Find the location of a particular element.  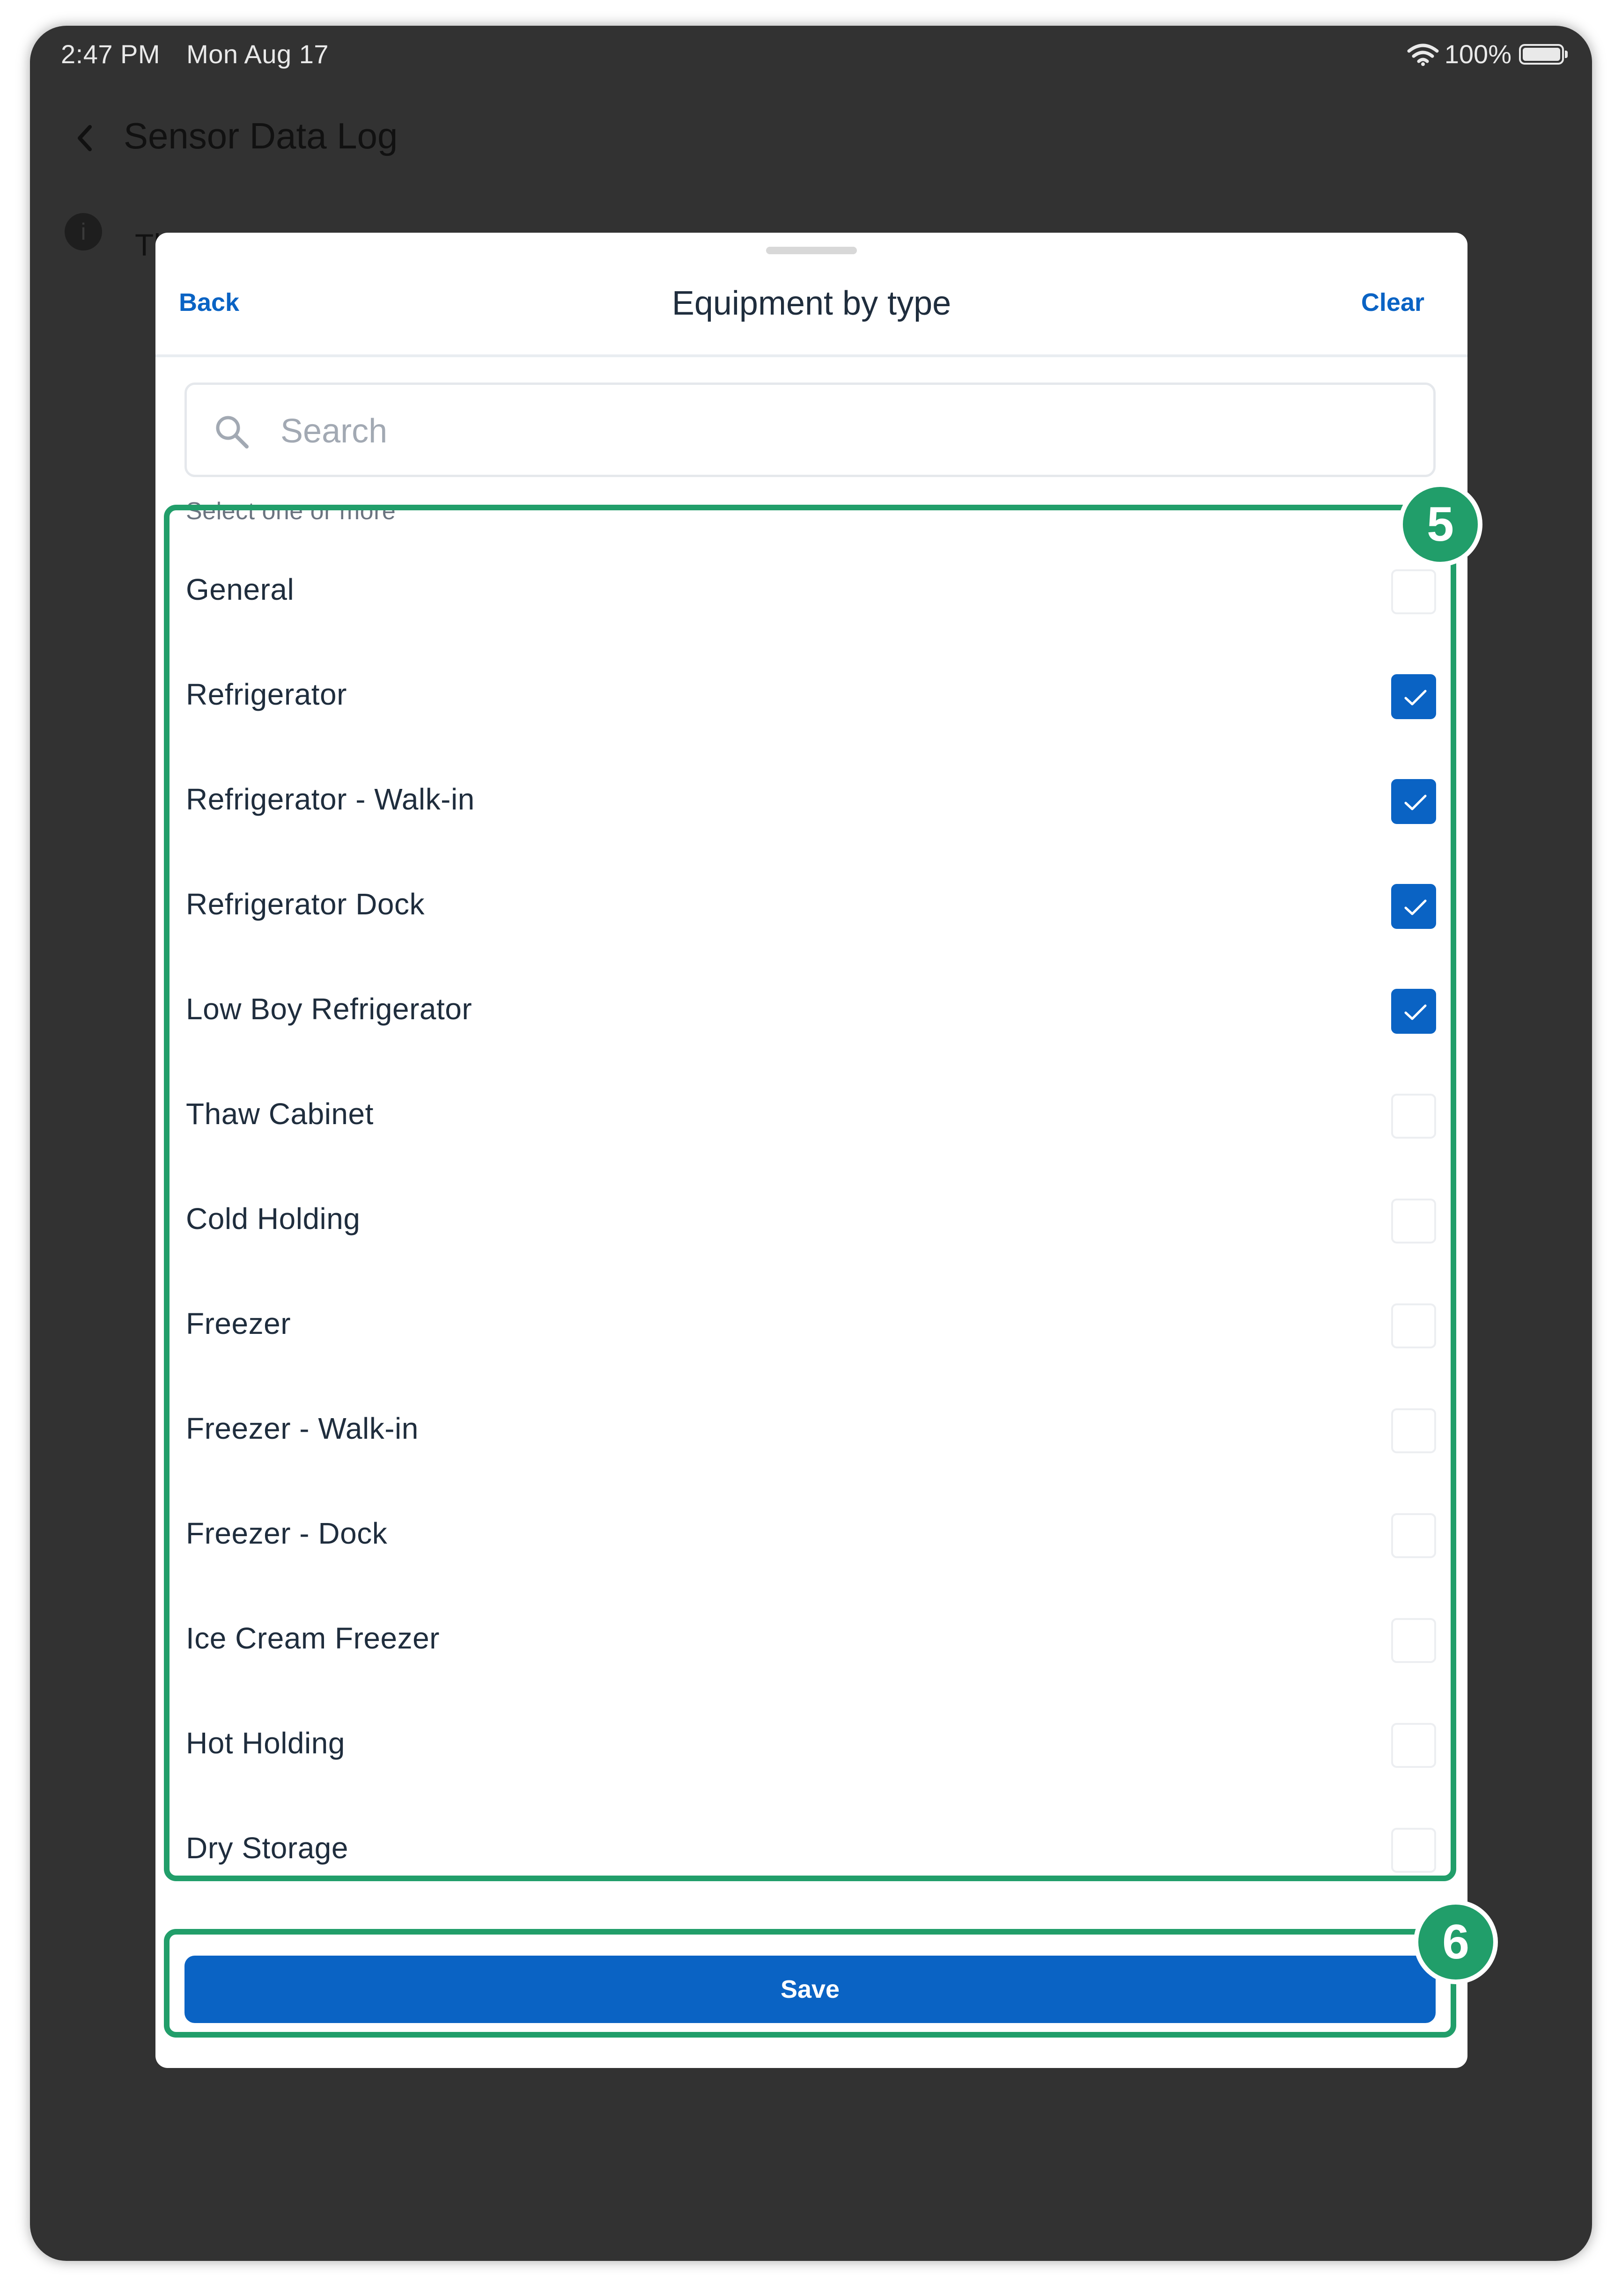

battery-percentage: 100% is located at coordinates (1477, 54).